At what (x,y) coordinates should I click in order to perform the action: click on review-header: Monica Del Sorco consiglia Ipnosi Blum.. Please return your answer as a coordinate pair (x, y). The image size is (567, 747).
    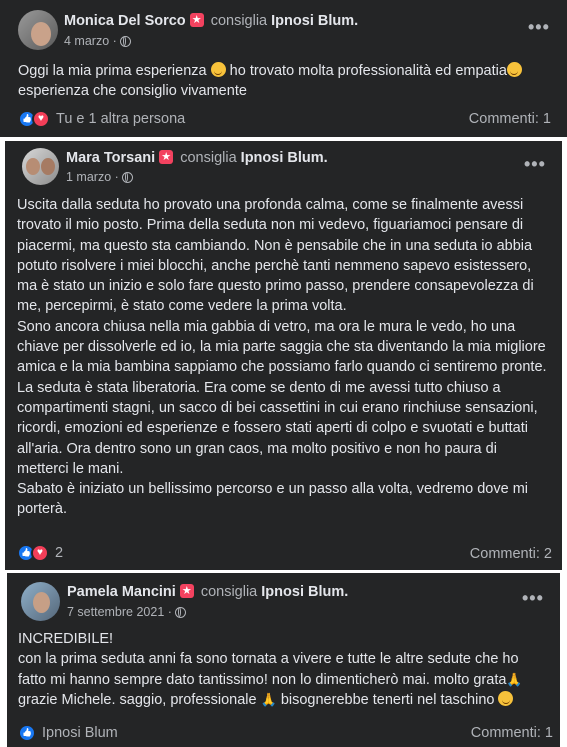
    Looking at the image, I should click on (211, 21).